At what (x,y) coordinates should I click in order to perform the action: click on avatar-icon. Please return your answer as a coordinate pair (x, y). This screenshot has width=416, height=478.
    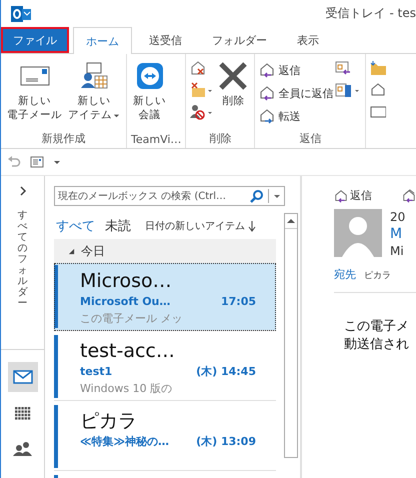
    Looking at the image, I should click on (358, 233).